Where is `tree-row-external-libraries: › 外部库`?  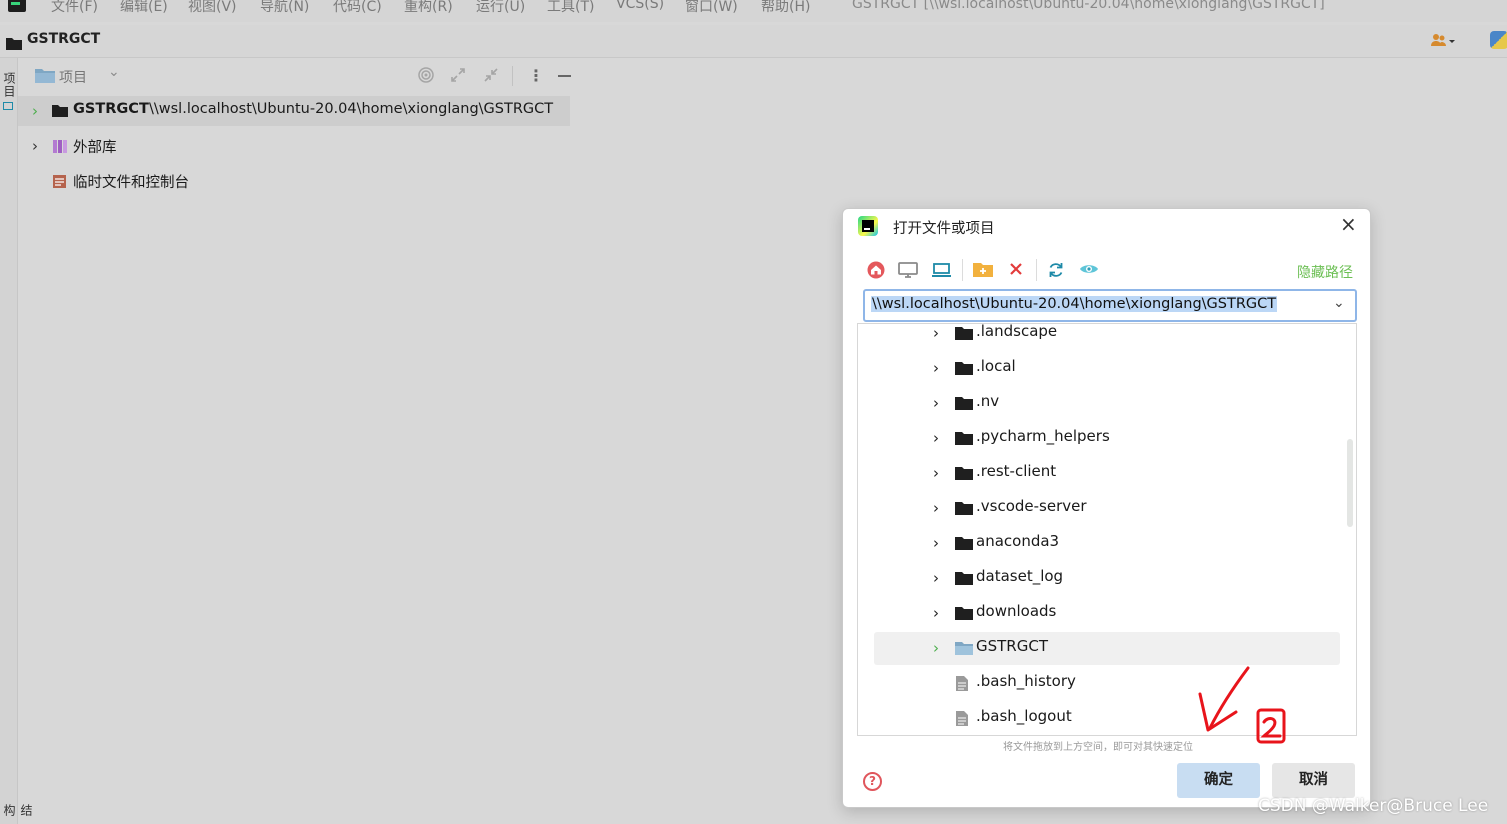 tree-row-external-libraries: › 外部库 is located at coordinates (168, 146).